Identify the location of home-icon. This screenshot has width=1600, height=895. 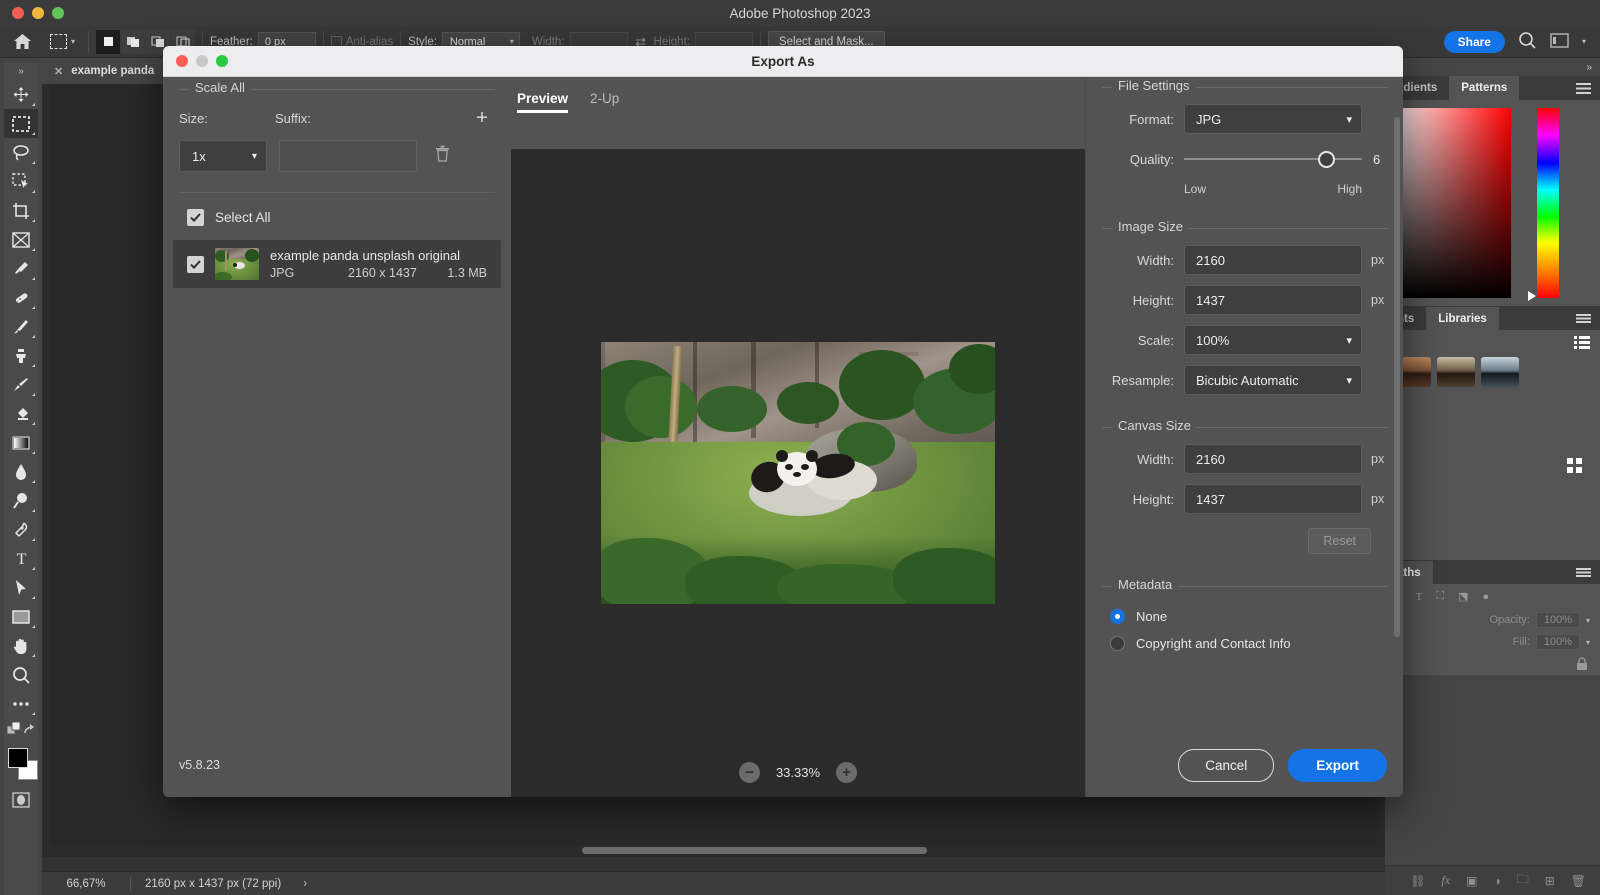
(22, 41).